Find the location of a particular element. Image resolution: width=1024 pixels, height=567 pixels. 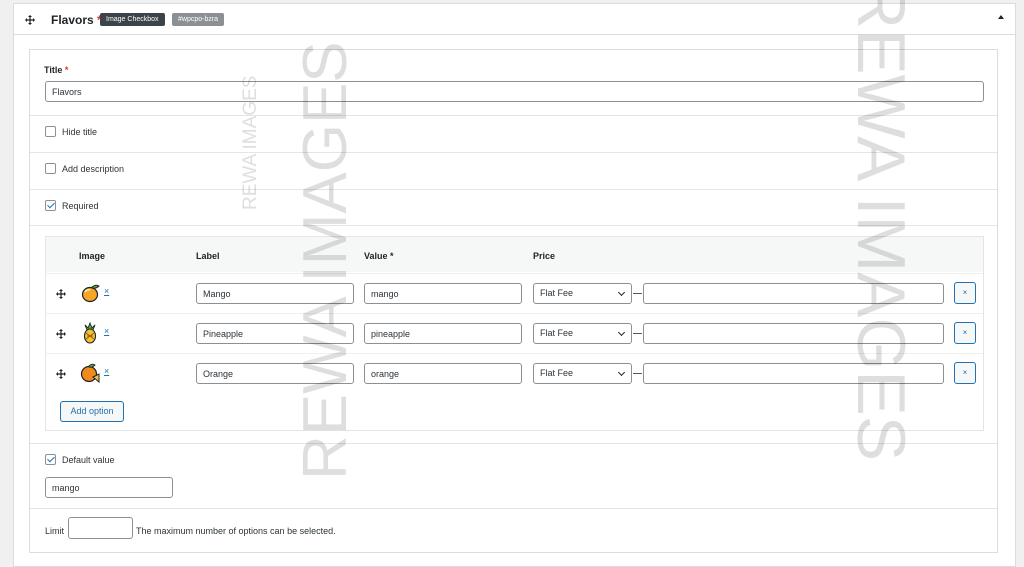

orange-icon is located at coordinates (90, 373).